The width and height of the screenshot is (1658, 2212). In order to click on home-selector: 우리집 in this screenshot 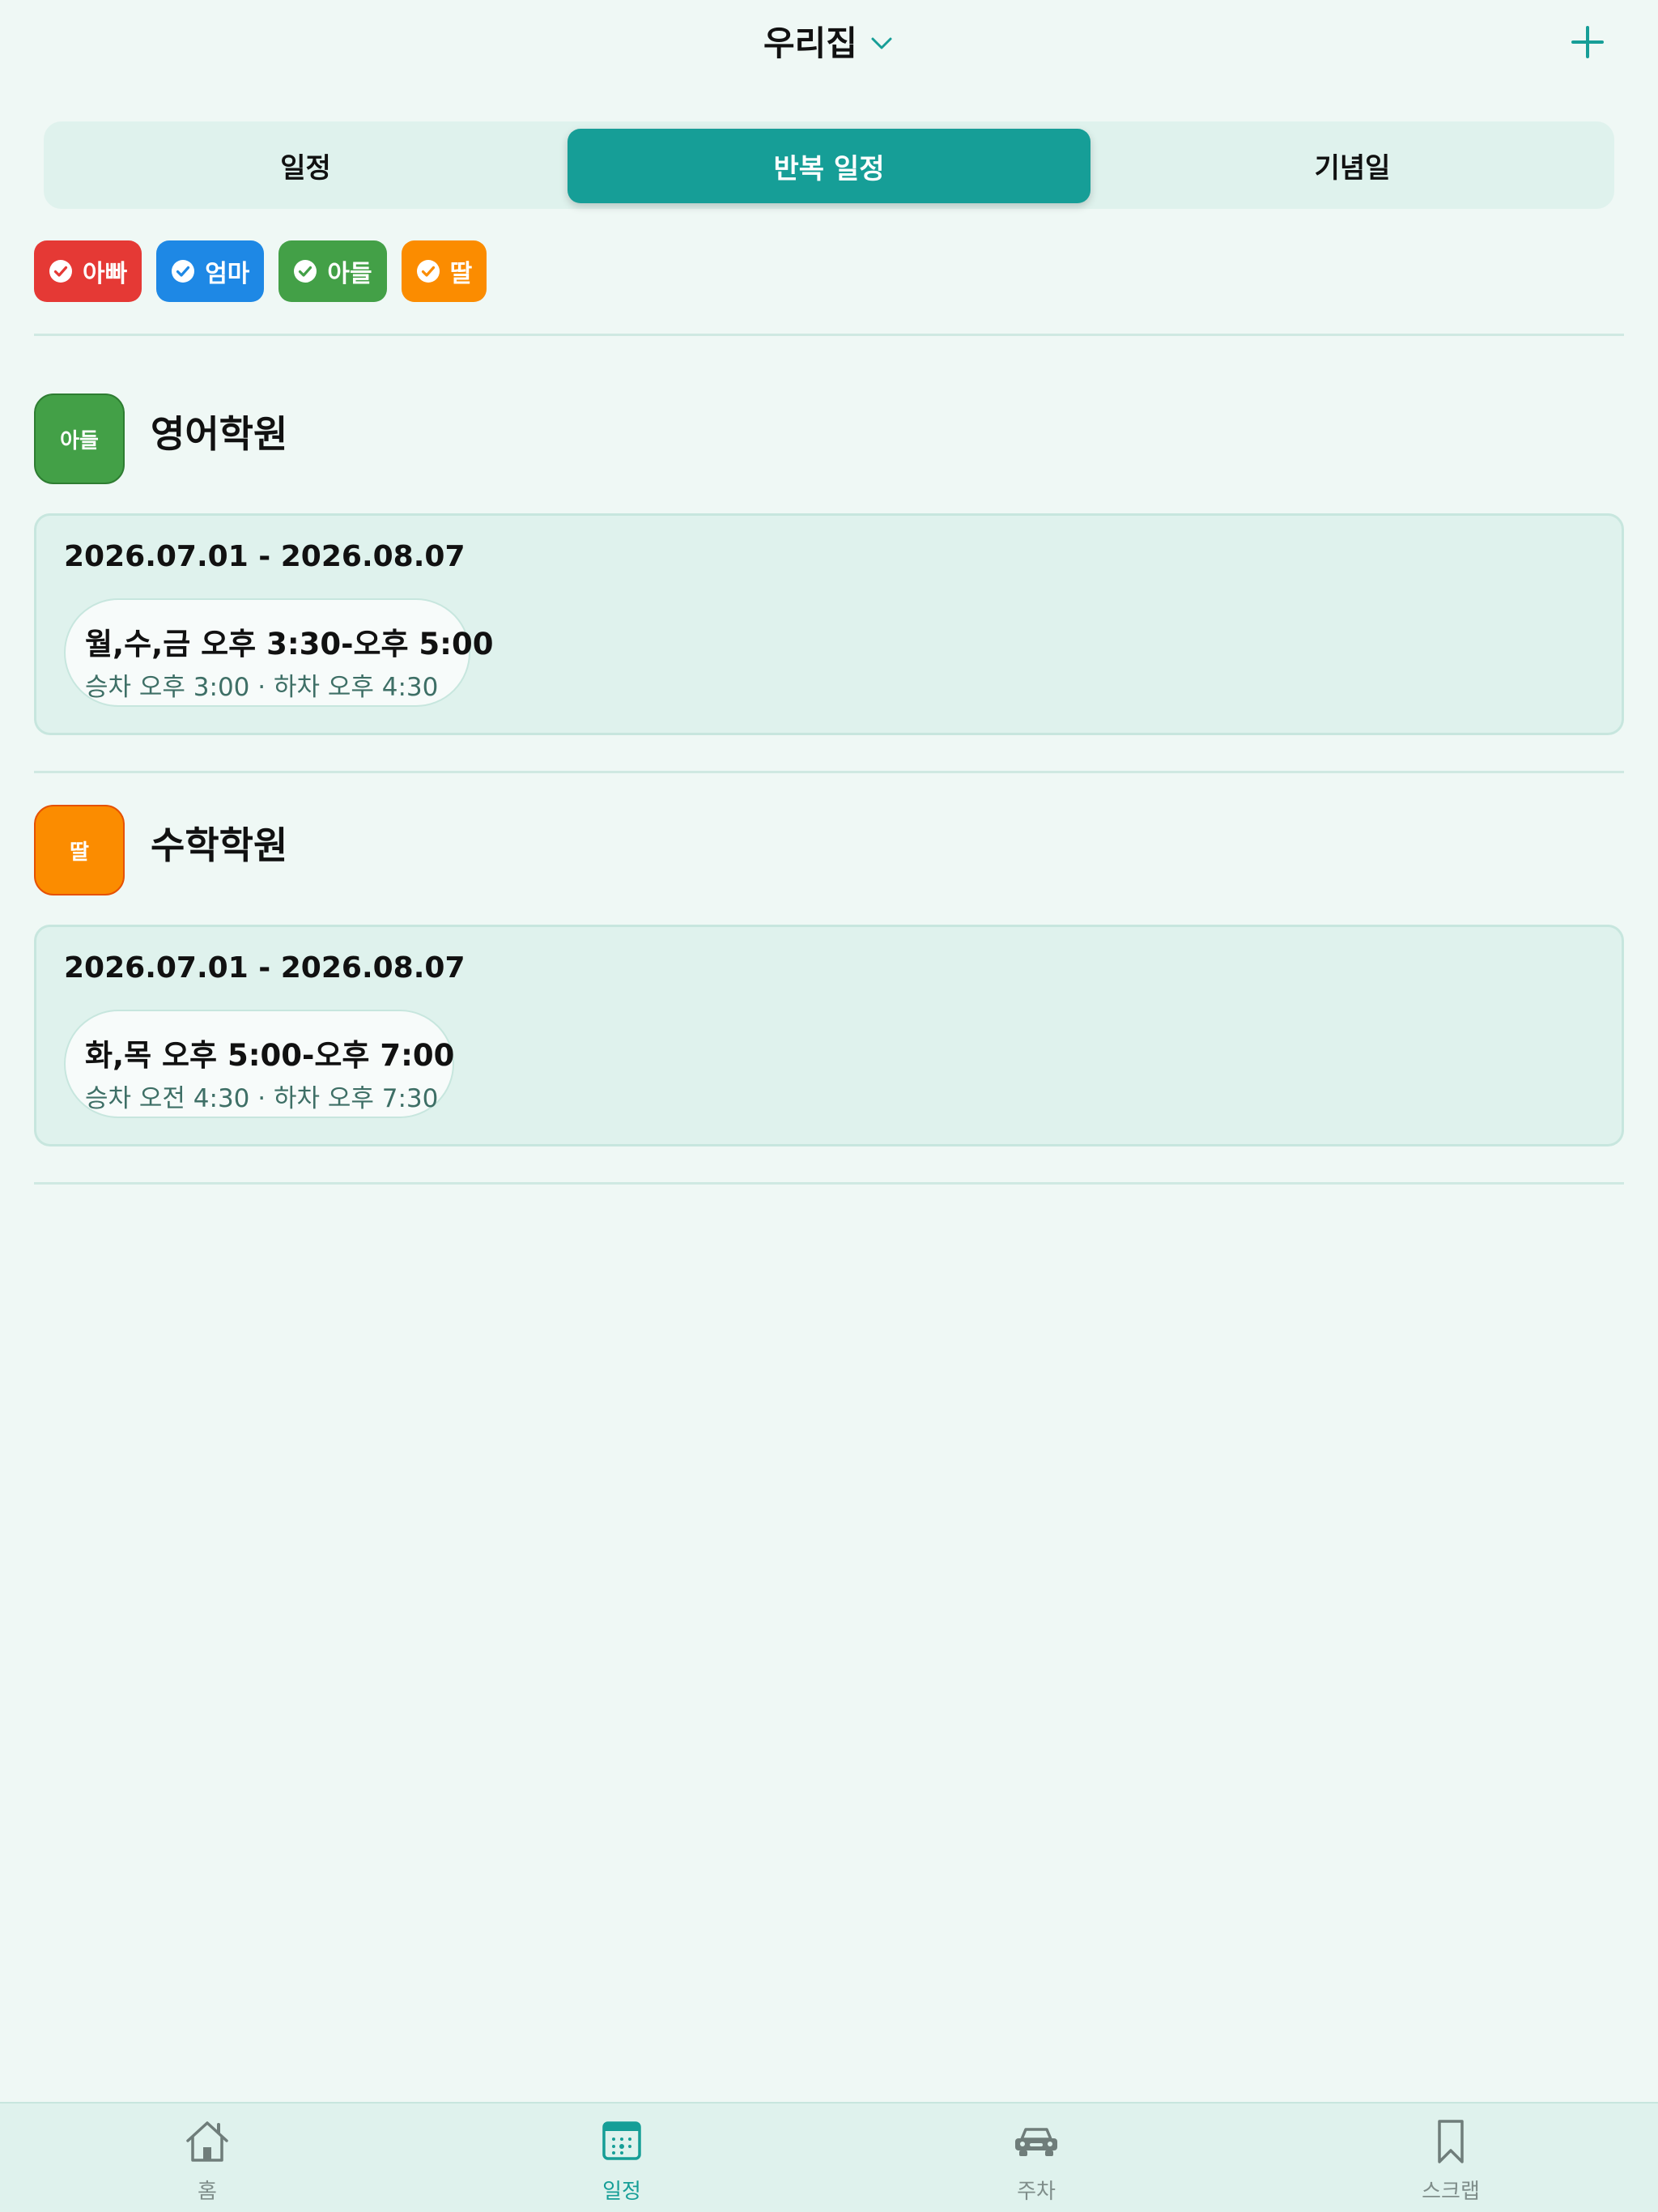, I will do `click(829, 41)`.